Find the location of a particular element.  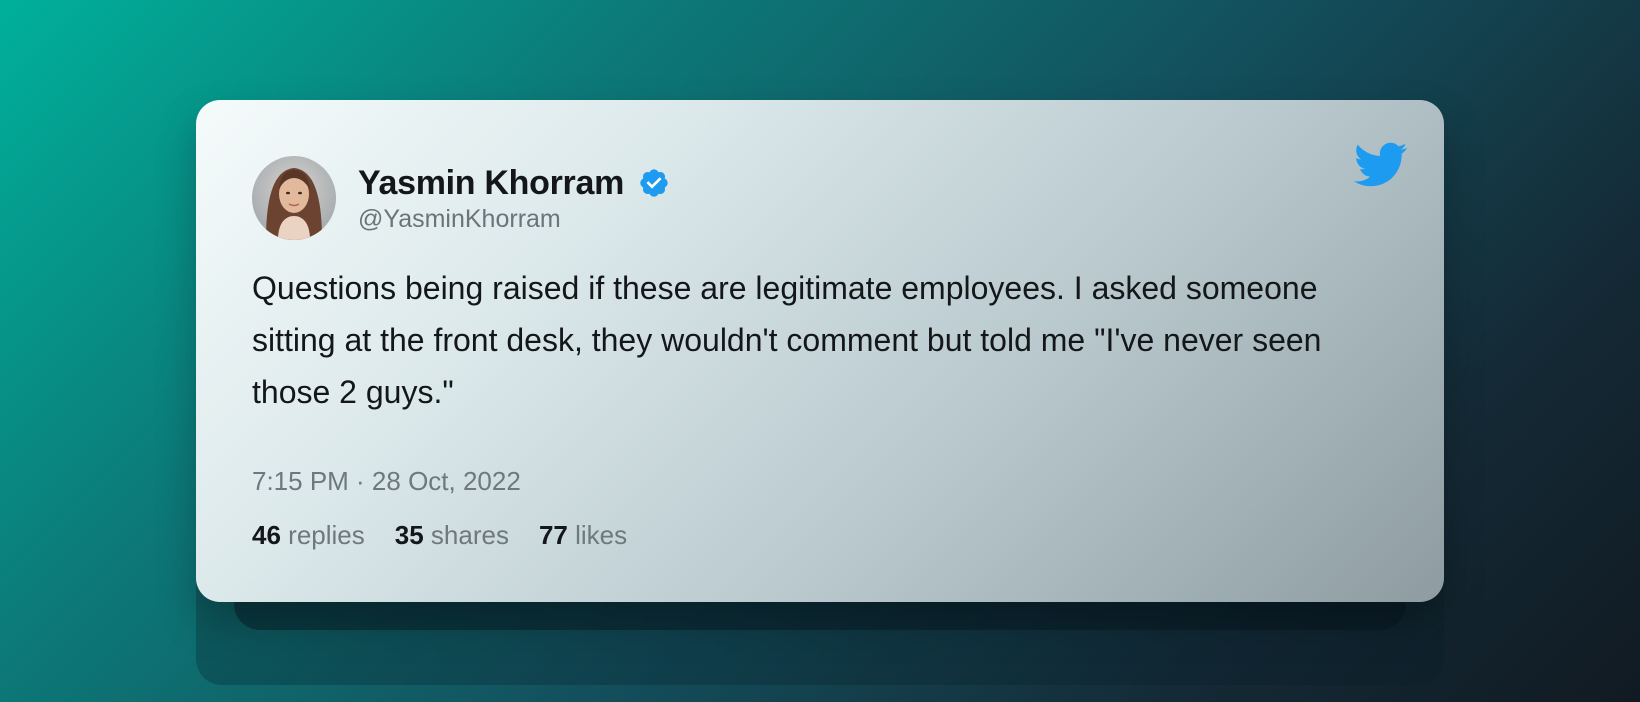

name-row: Yasmin Khorram is located at coordinates (514, 183).